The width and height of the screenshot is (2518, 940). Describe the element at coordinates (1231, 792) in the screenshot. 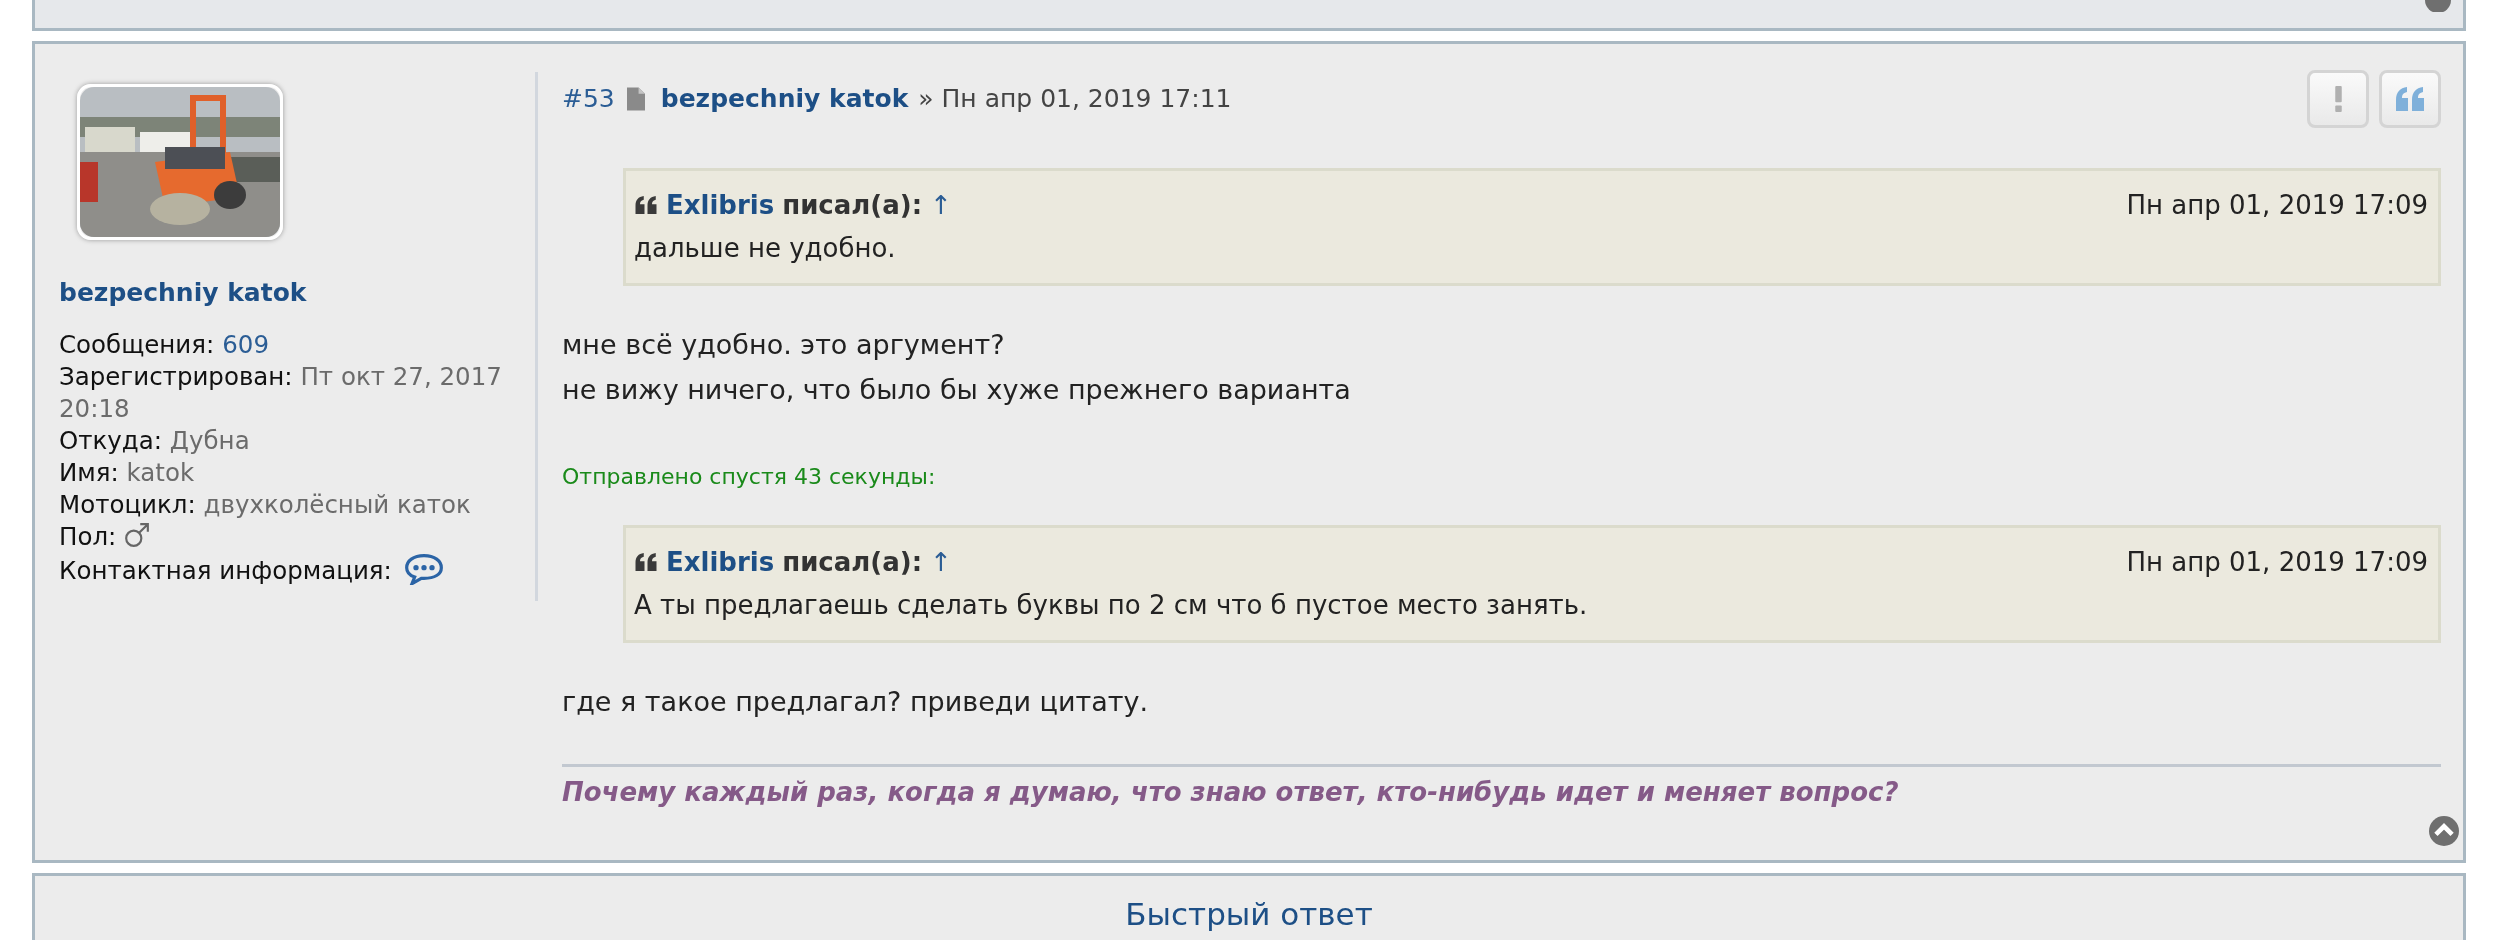

I see `signature: Почему каждый раз, когда я думаю, что знаю ответ, кто-нибудь идет и меняет вопрос?` at that location.